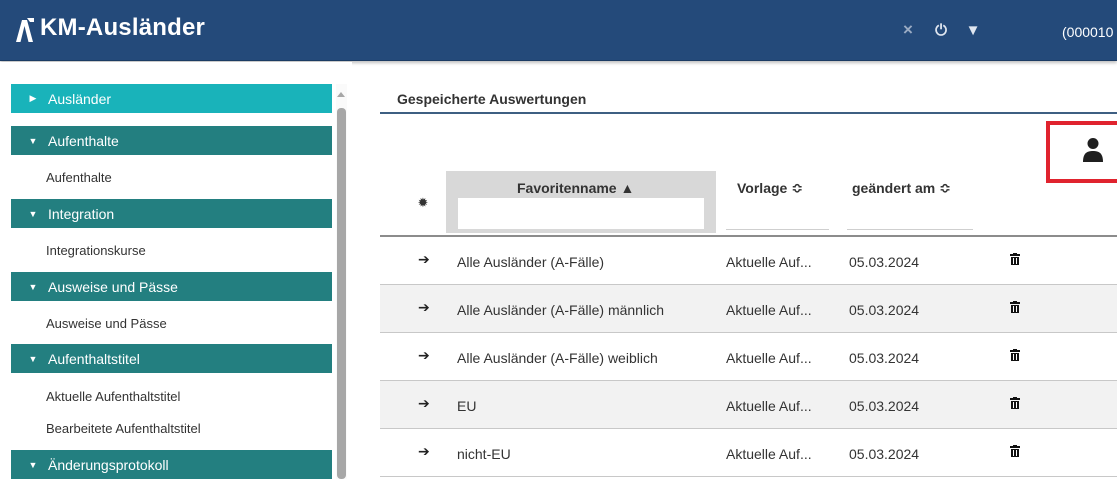 This screenshot has width=1117, height=479. What do you see at coordinates (557, 358) in the screenshot?
I see `cell-favoritenname: Alle Ausländer (A-Fälle) weiblich` at bounding box center [557, 358].